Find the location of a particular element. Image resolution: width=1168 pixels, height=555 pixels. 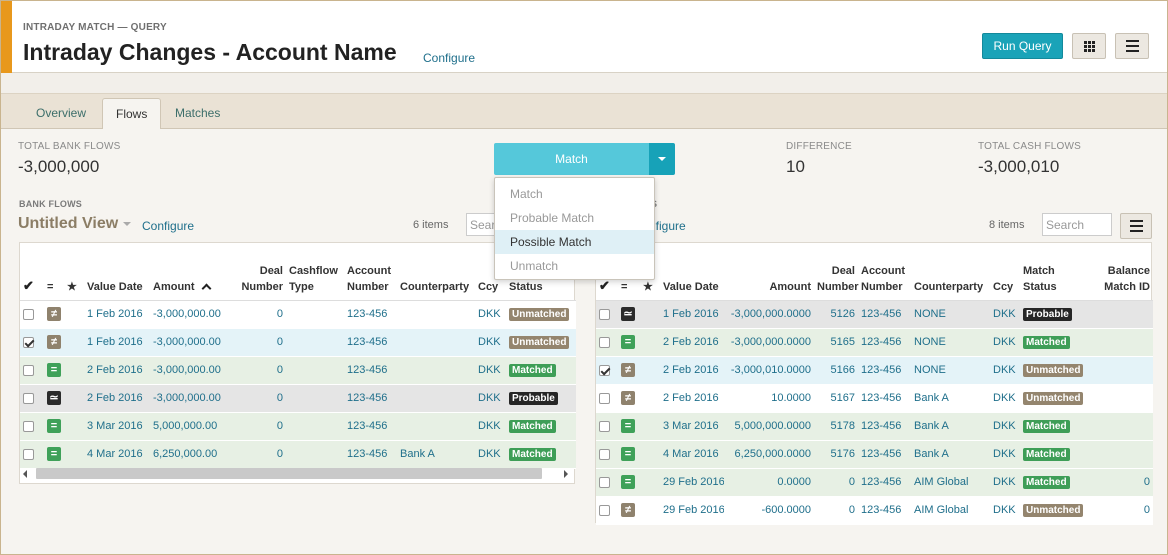

menu-item-match: Match is located at coordinates (574, 194).